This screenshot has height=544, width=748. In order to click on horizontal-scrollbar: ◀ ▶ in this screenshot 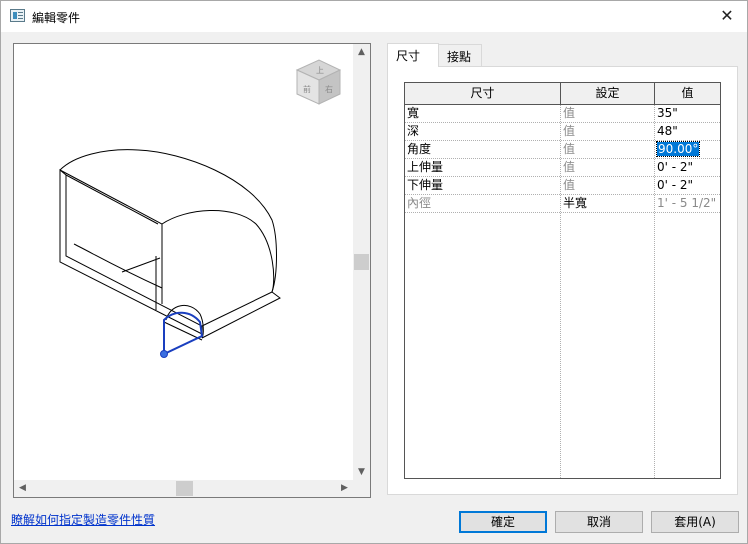, I will do `click(183, 488)`.